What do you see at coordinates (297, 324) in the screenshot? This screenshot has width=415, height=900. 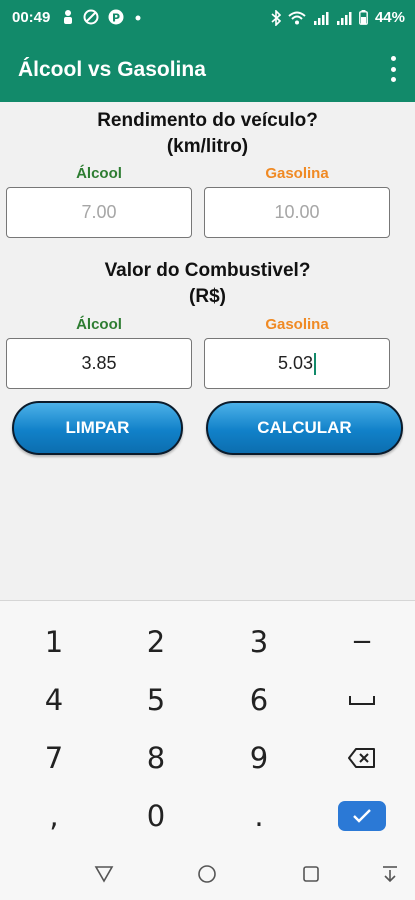 I see `valor-gasolina-label: Gasolina` at bounding box center [297, 324].